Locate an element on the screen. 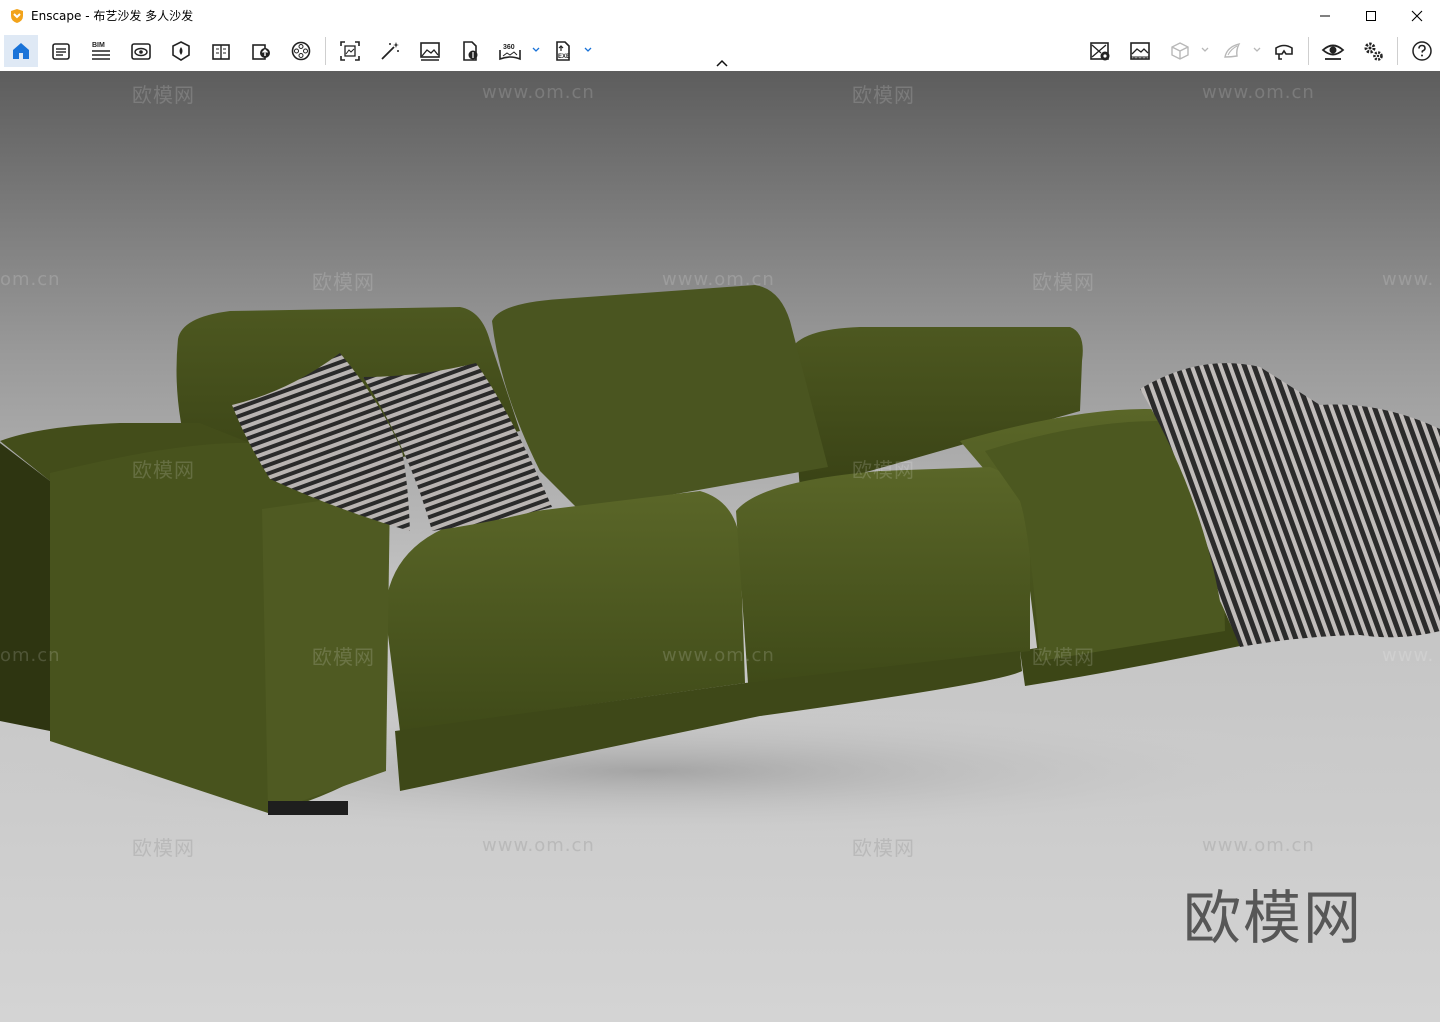 The height and width of the screenshot is (1022, 1440). svg-text: EXE is located at coordinates (564, 57).